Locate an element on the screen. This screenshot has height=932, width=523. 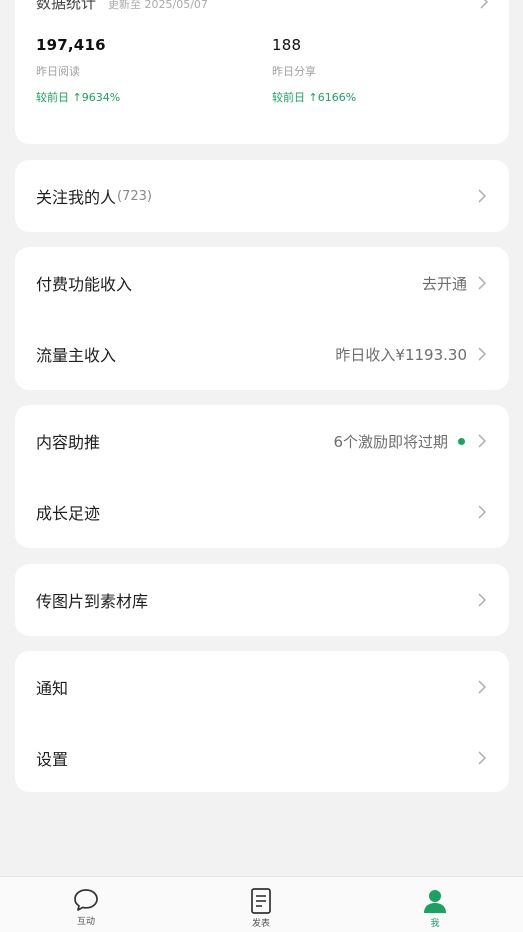
followers-card: 关注我的人 (723) is located at coordinates (262, 196).